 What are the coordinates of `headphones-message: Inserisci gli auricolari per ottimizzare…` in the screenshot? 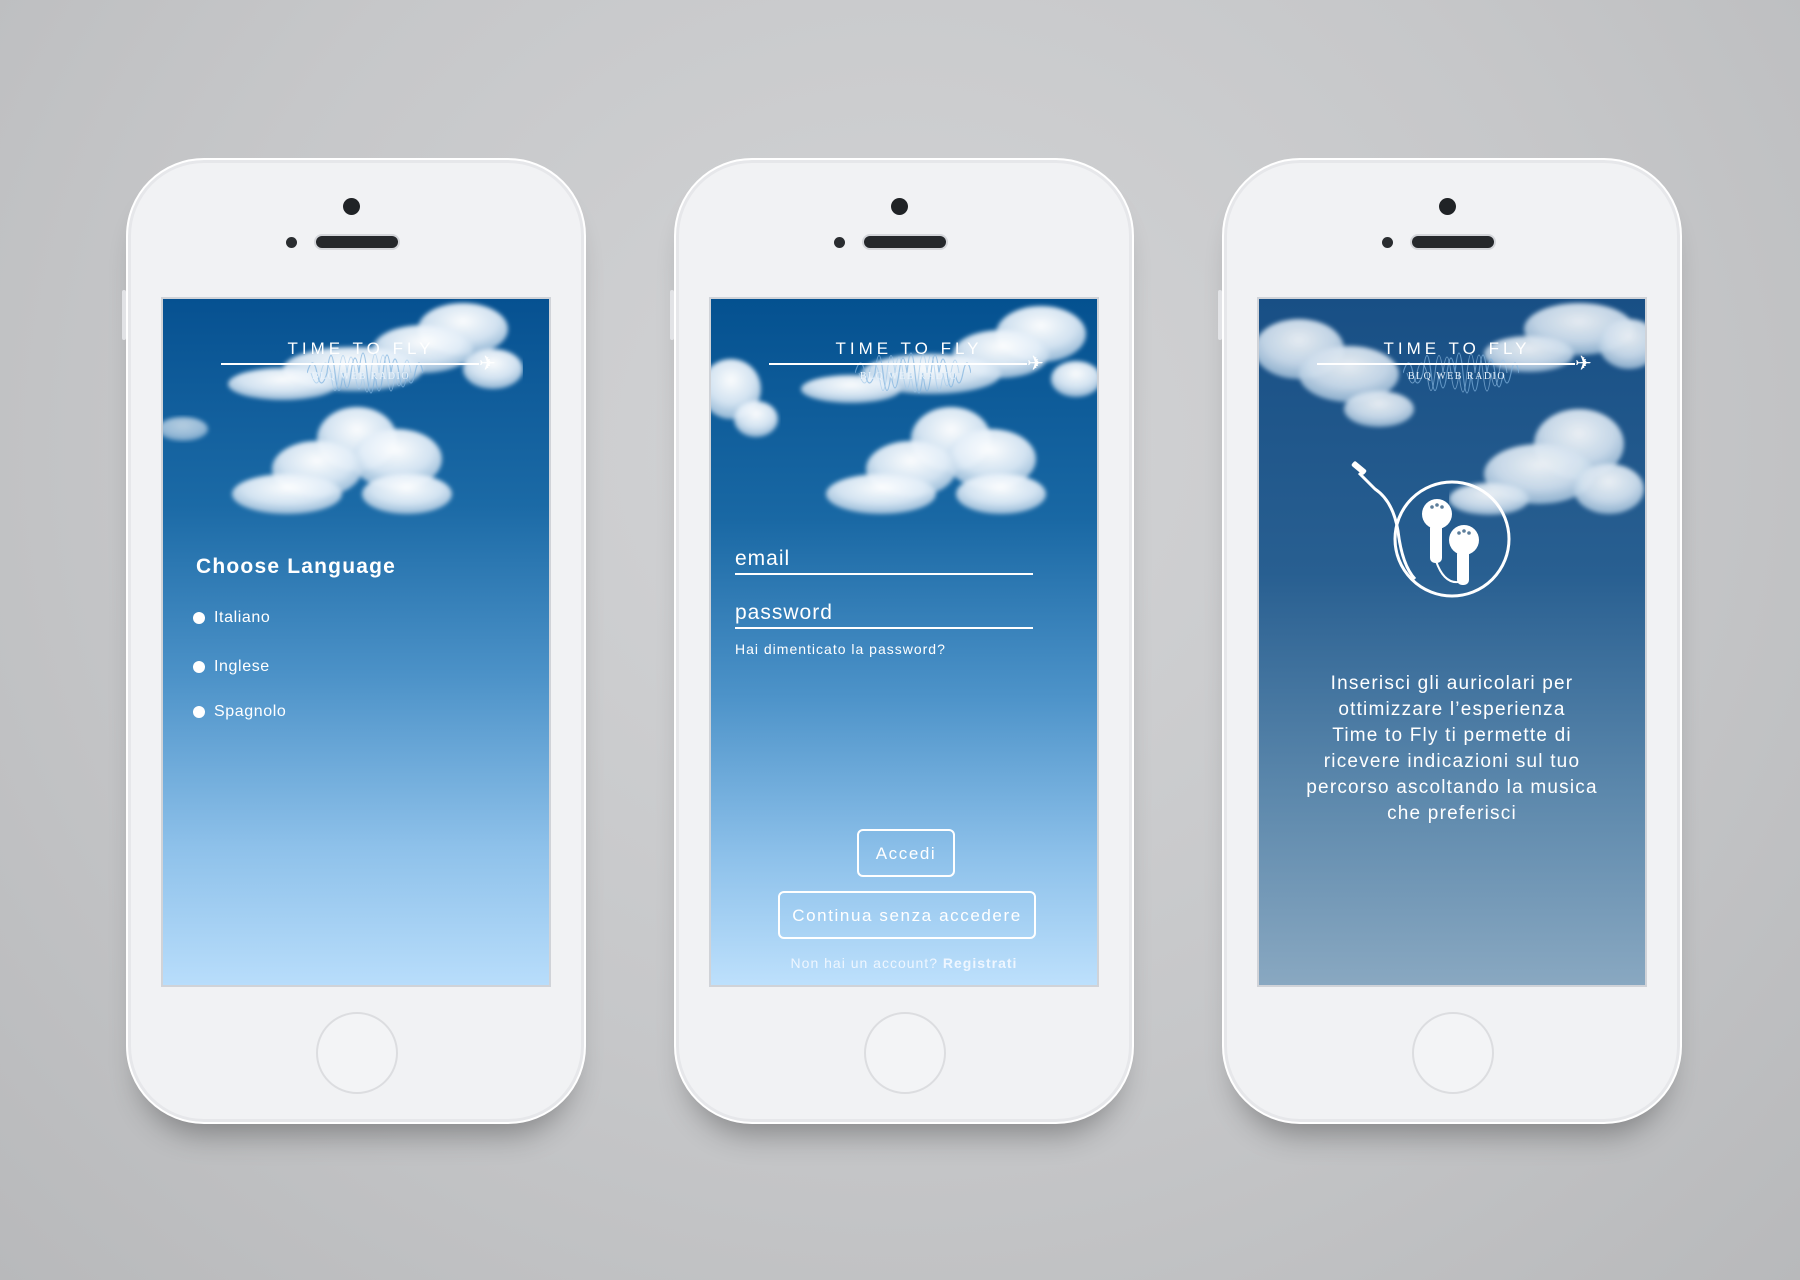 It's located at (1452, 749).